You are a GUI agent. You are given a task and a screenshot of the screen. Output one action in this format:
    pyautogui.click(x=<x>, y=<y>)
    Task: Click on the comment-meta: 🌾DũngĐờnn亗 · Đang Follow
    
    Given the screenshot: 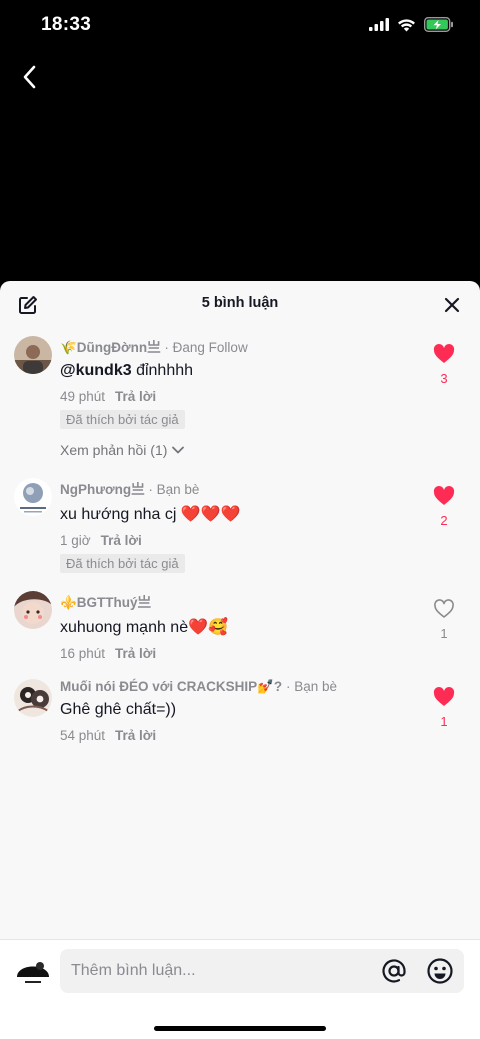 What is the action you would take?
    pyautogui.click(x=240, y=346)
    